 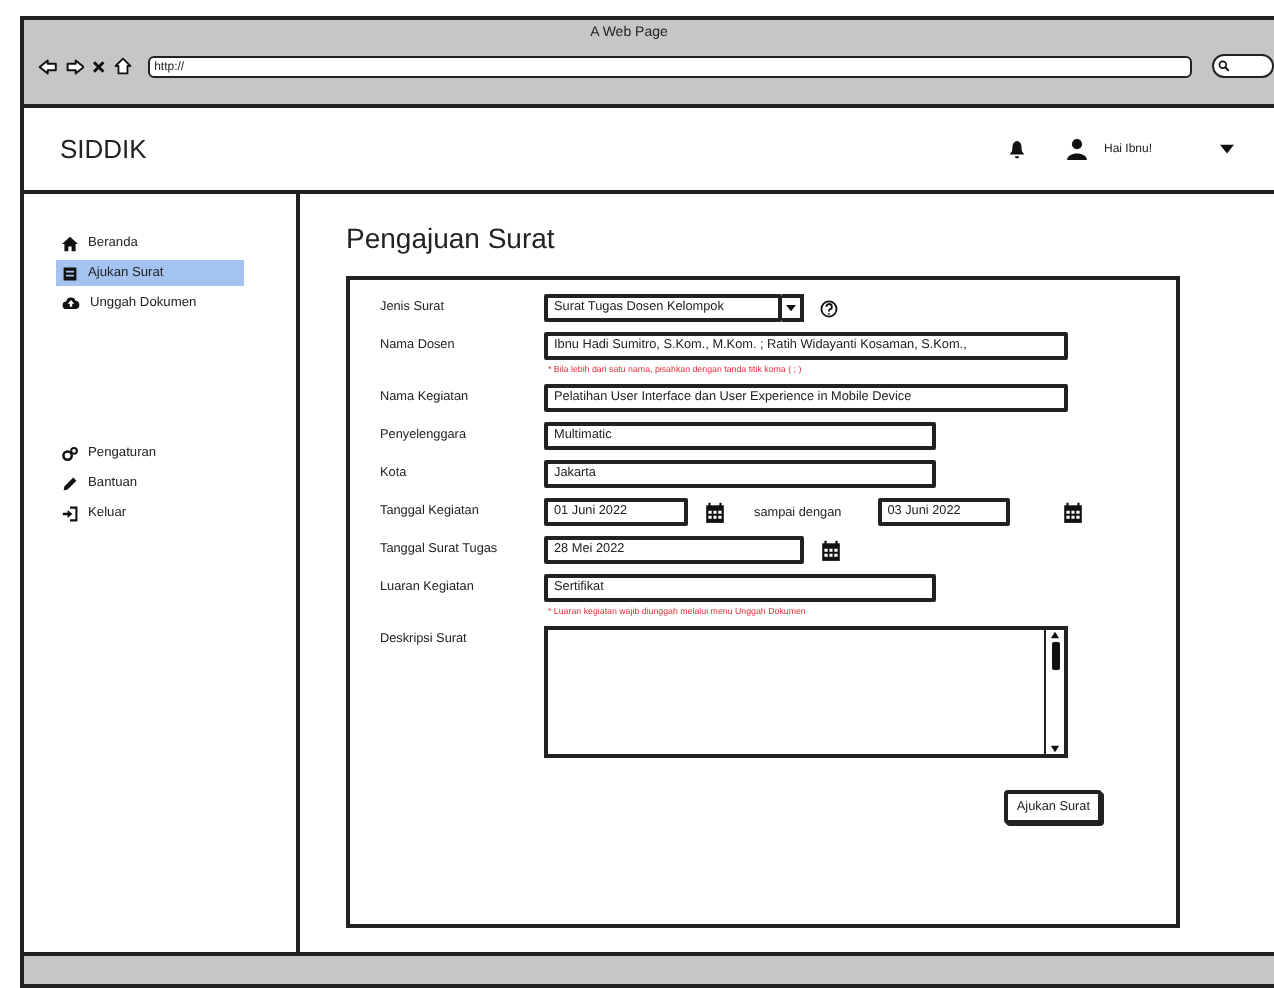 I want to click on search-icon, so click(x=1224, y=66).